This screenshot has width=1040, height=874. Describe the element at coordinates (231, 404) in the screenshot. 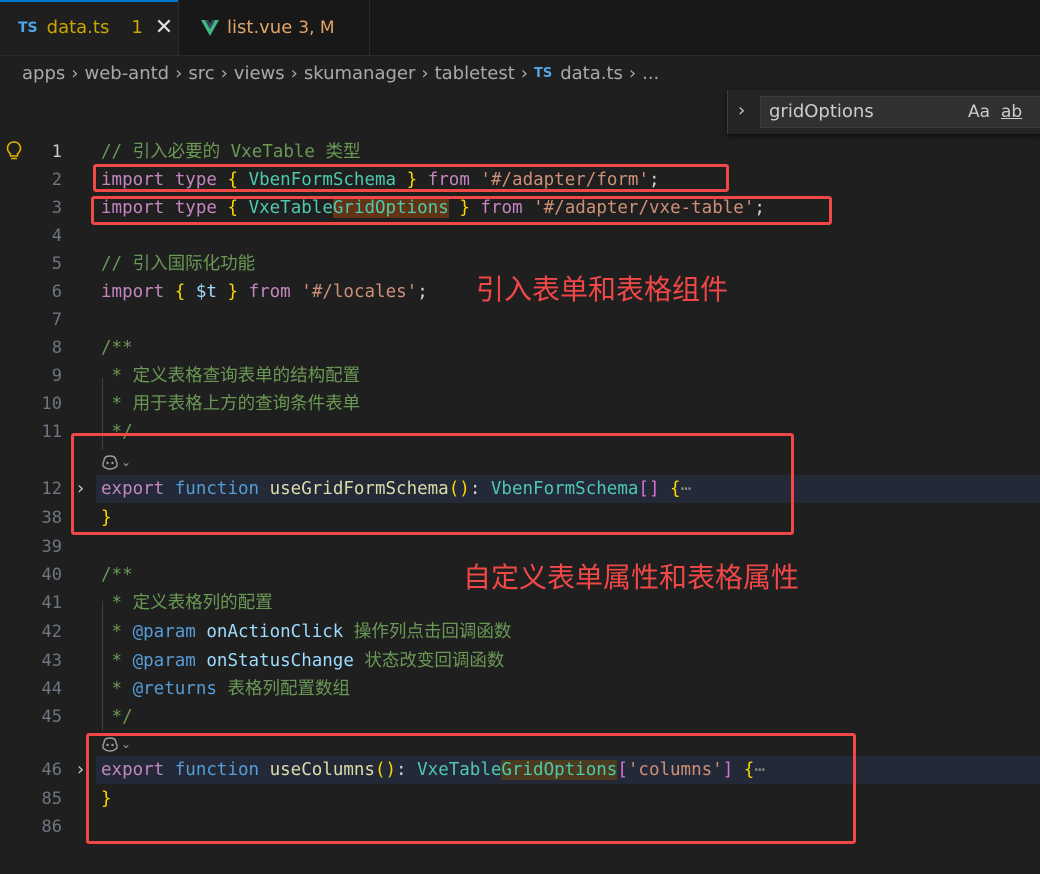

I see `comment: * 用于表格上方的查询条件表单` at that location.